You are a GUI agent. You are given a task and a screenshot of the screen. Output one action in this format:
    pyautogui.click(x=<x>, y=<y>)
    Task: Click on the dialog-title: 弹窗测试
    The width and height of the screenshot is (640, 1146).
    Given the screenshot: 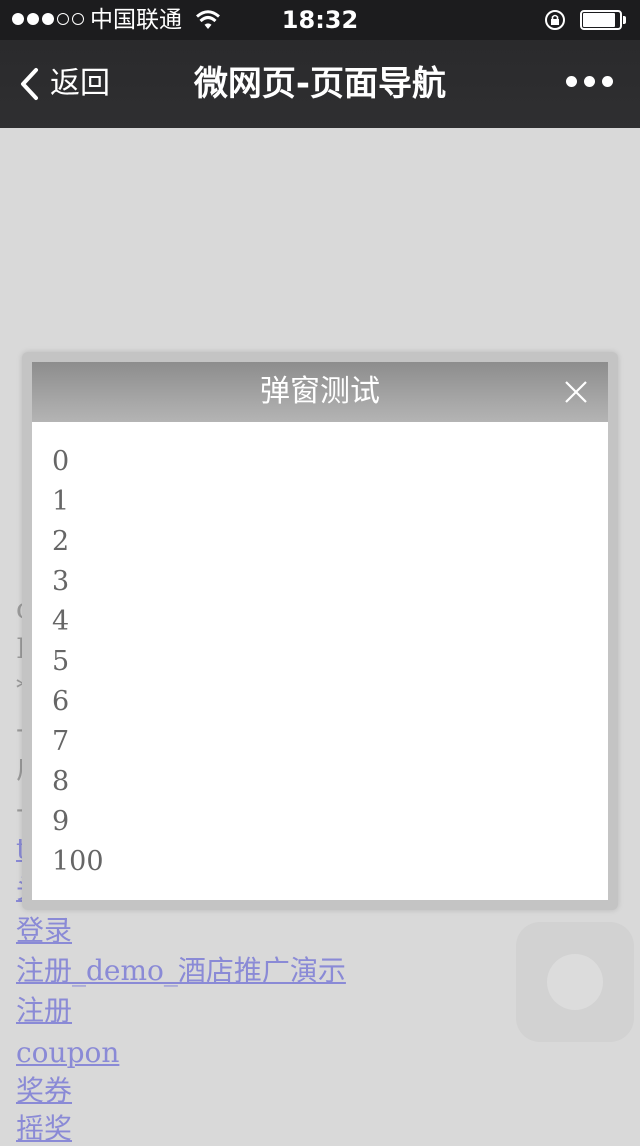 What is the action you would take?
    pyautogui.click(x=320, y=391)
    